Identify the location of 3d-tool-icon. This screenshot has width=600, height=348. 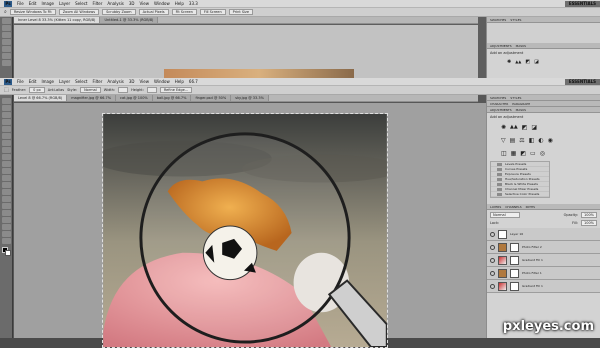
(6, 227).